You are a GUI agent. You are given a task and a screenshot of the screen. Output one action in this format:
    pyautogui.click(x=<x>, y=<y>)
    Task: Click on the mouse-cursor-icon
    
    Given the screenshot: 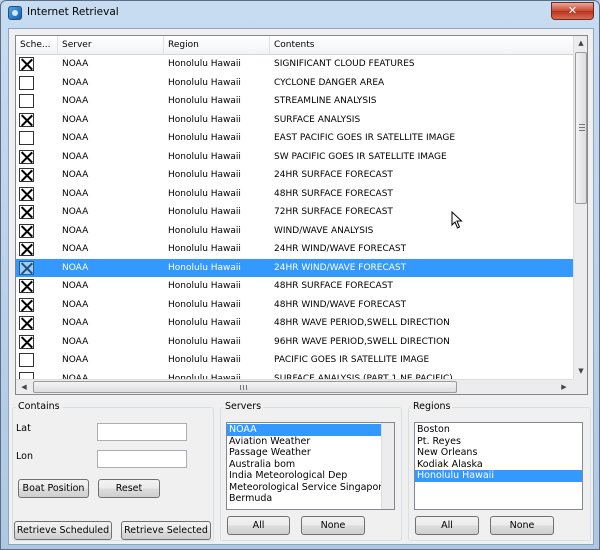 What is the action you would take?
    pyautogui.click(x=457, y=220)
    